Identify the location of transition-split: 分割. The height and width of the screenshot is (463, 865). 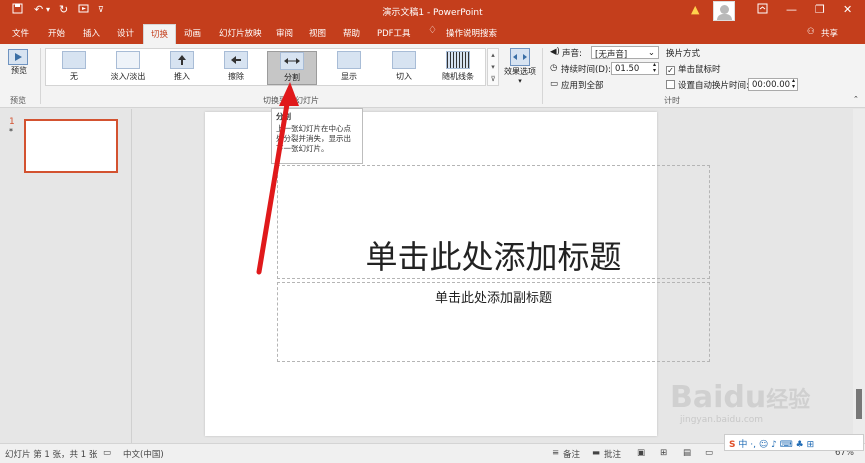
(292, 68).